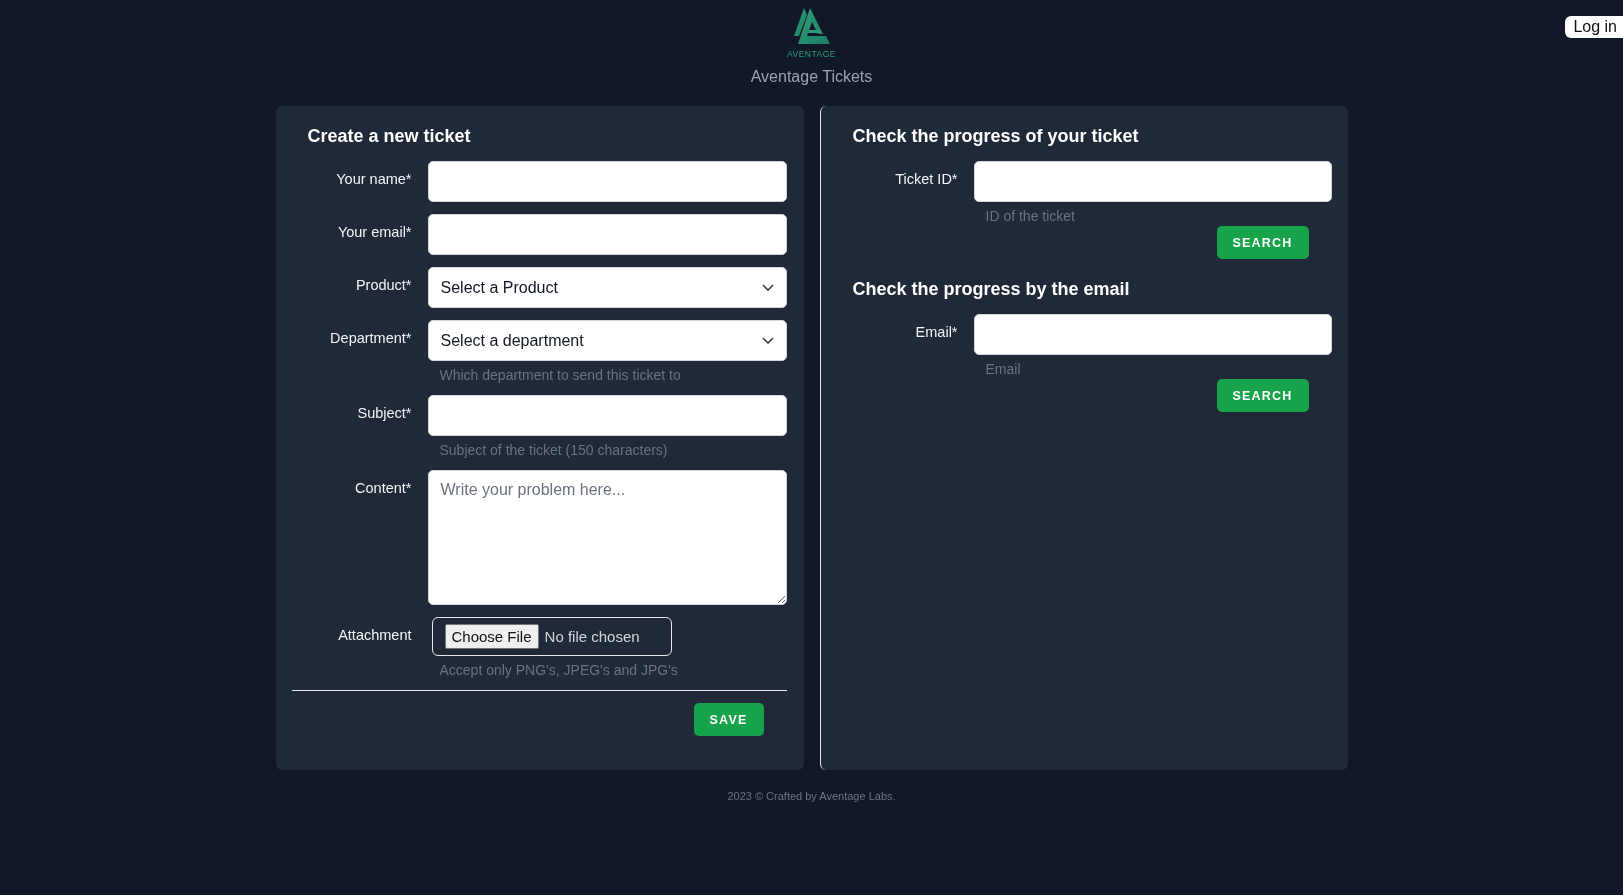  I want to click on panel-heading: Create a new ticket, so click(389, 136).